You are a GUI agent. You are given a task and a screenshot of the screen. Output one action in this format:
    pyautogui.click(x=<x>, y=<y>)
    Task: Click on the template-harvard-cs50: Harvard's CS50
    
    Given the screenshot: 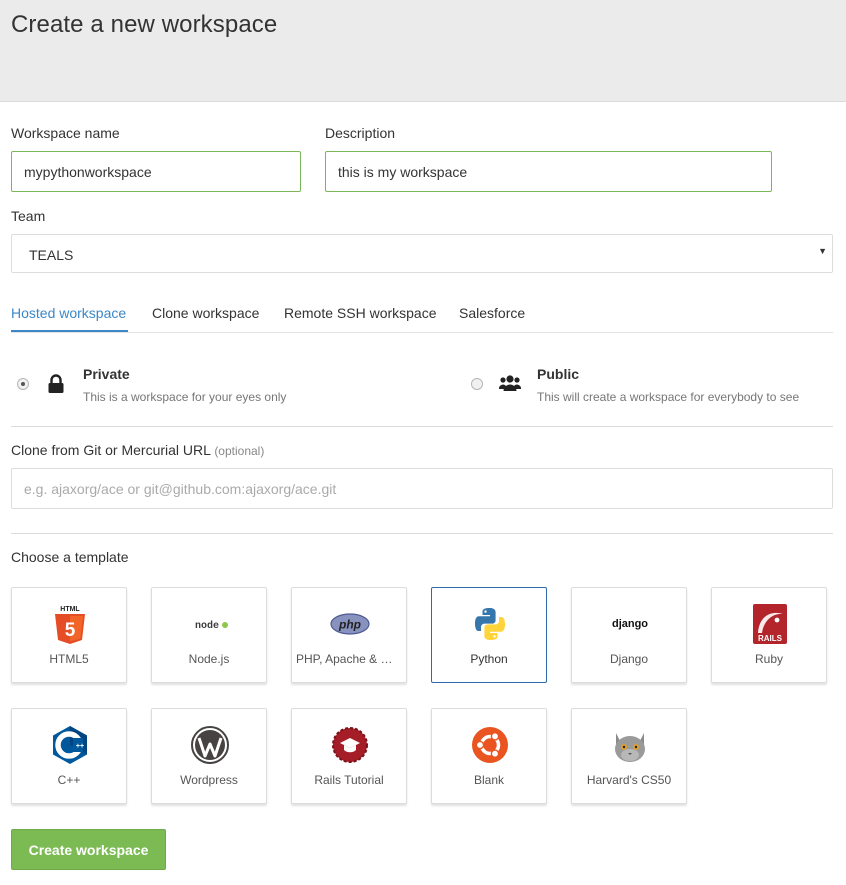 What is the action you would take?
    pyautogui.click(x=629, y=756)
    